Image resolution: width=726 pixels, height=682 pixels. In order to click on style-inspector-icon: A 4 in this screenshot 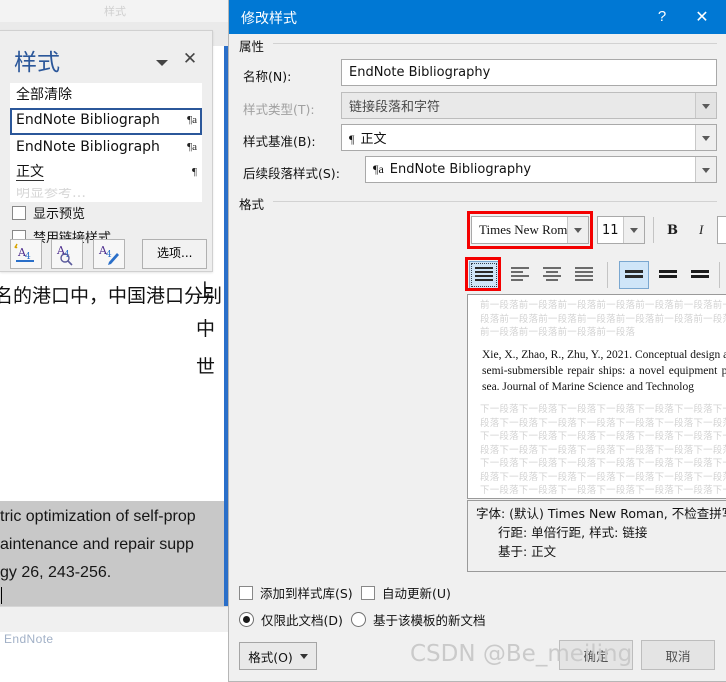, I will do `click(67, 254)`.